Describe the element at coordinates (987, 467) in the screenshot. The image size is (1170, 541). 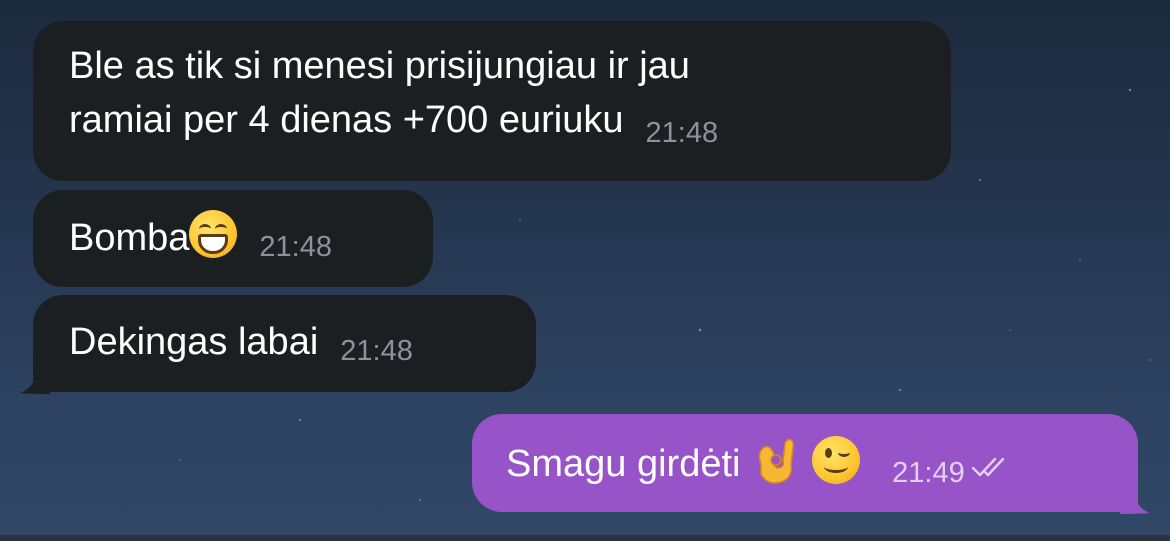
I see `double-check-read-icon` at that location.